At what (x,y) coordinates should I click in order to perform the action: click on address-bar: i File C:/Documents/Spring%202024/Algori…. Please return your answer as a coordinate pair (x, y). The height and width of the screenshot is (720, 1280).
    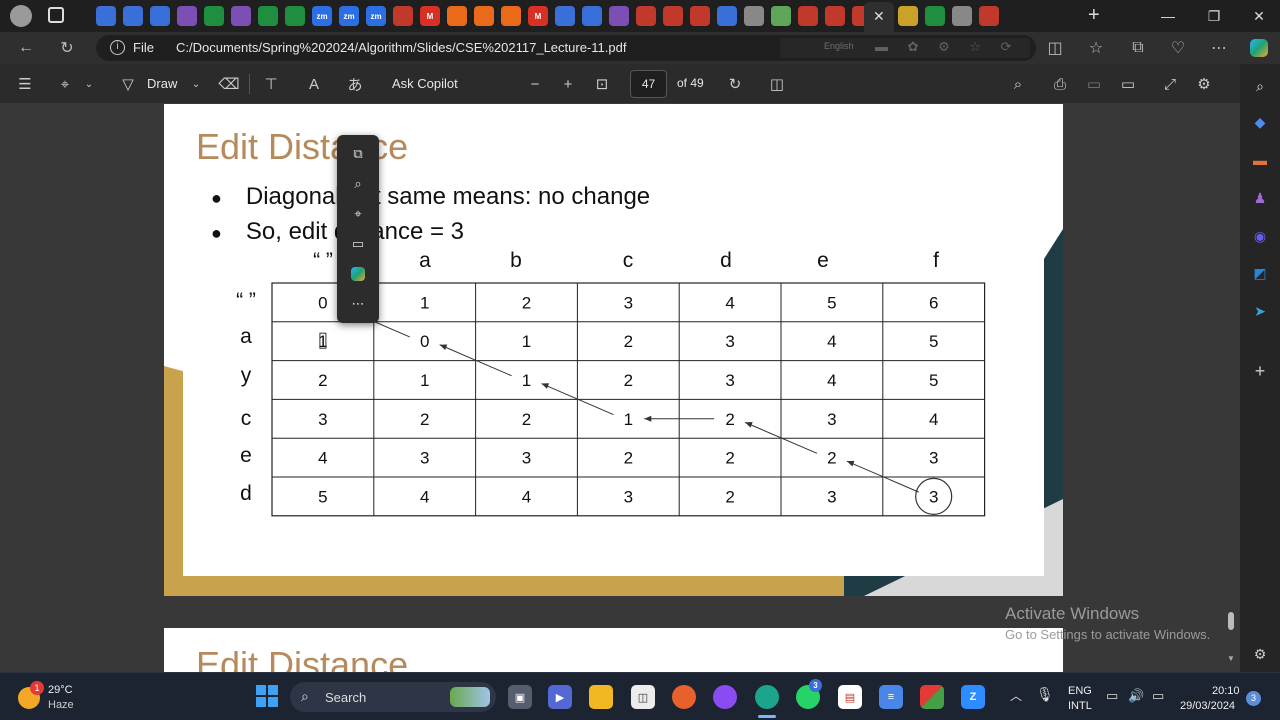
    Looking at the image, I should click on (566, 48).